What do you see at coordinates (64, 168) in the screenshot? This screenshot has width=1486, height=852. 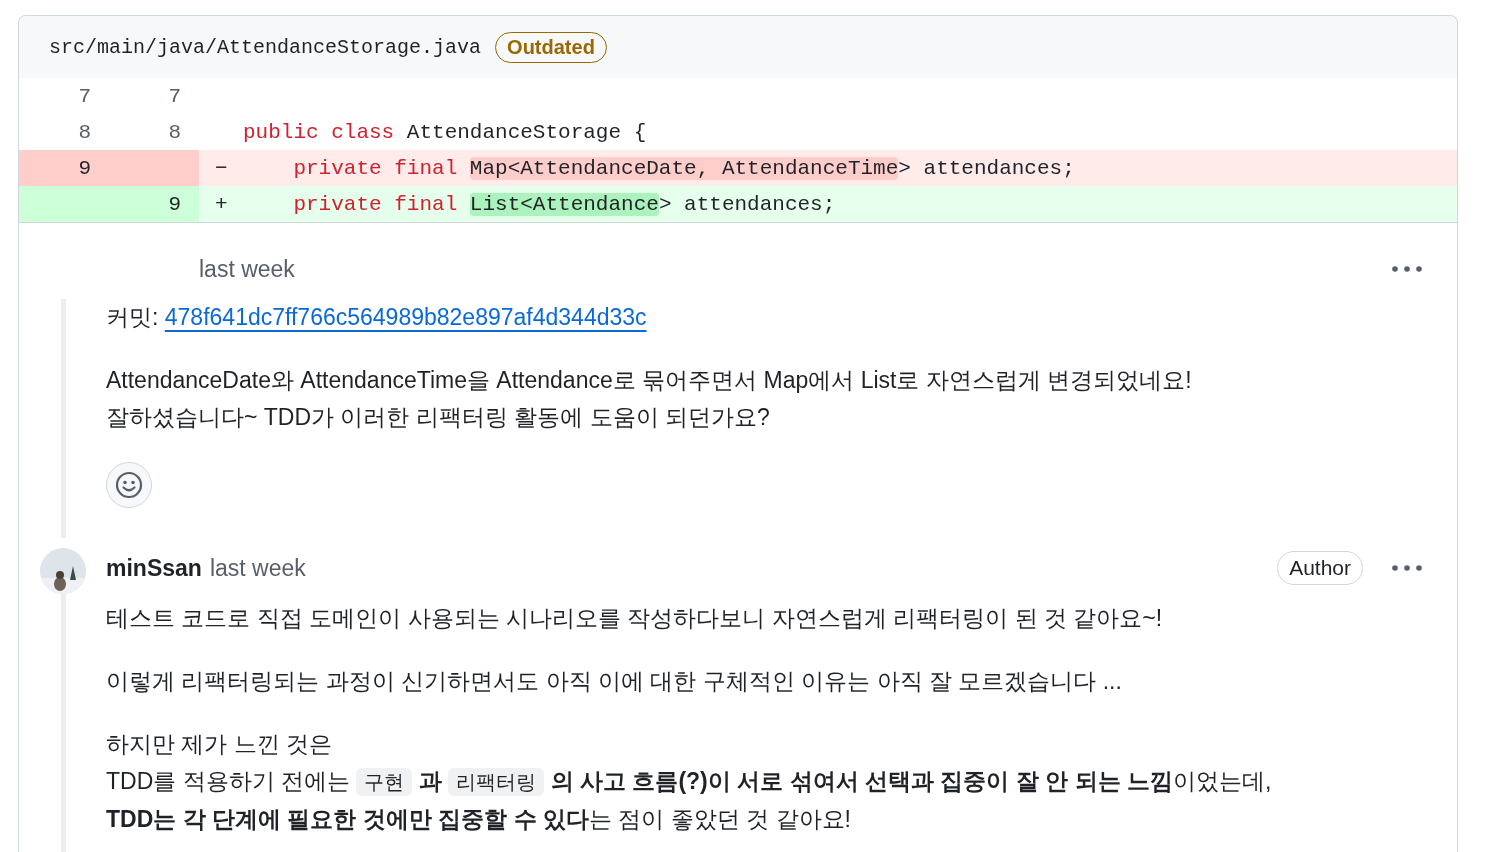 I see `old-line-number: 9` at bounding box center [64, 168].